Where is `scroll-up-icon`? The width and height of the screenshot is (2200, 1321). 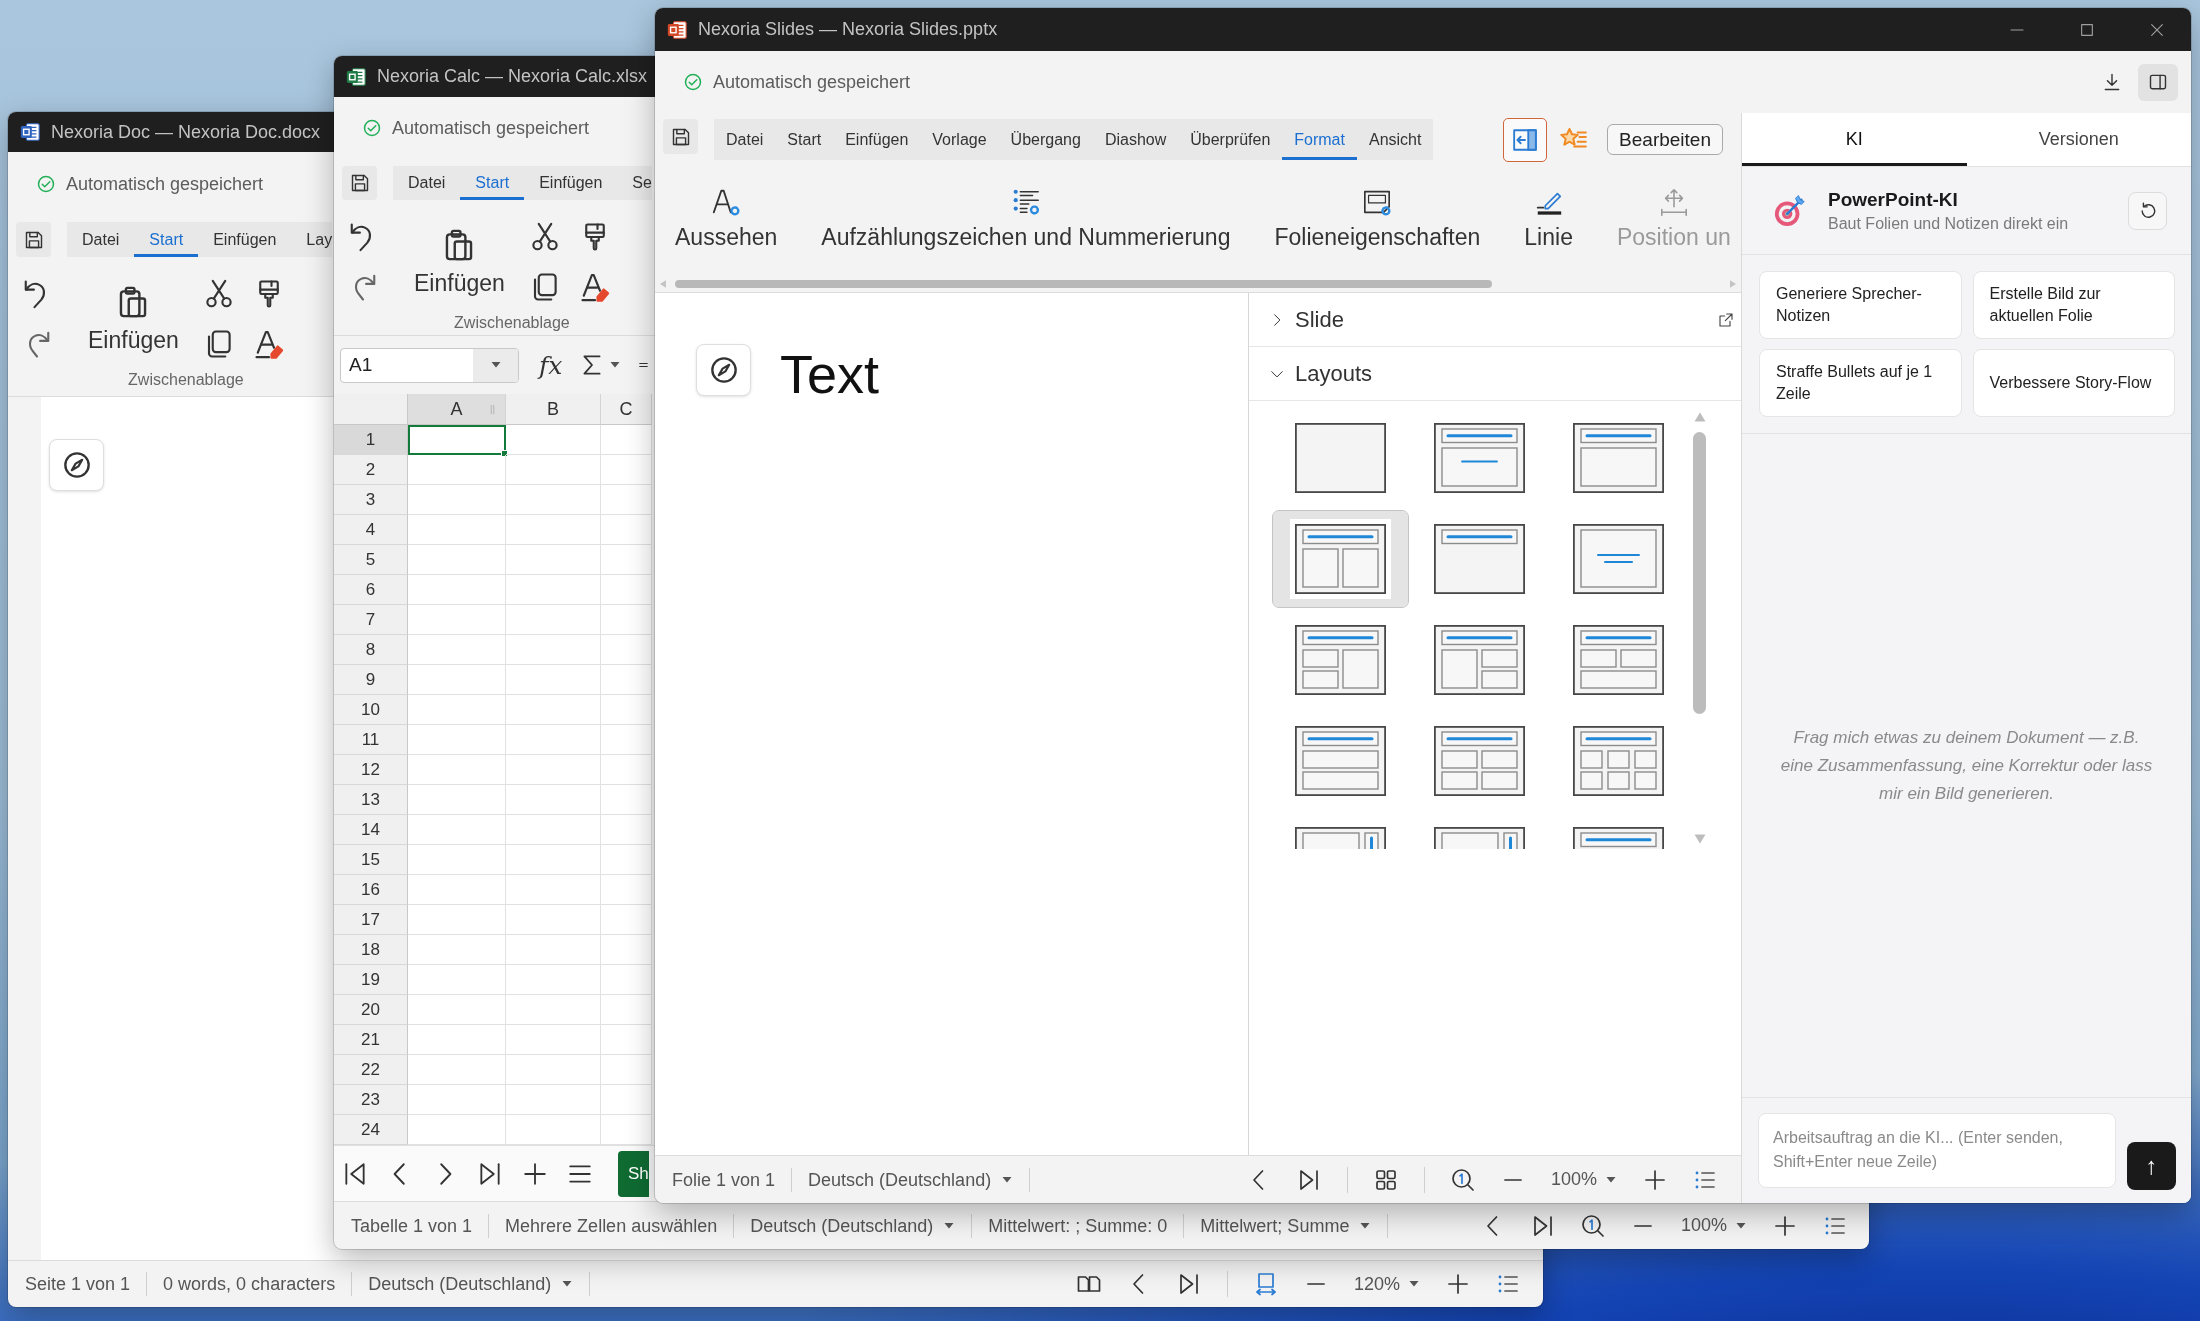 scroll-up-icon is located at coordinates (1699, 417).